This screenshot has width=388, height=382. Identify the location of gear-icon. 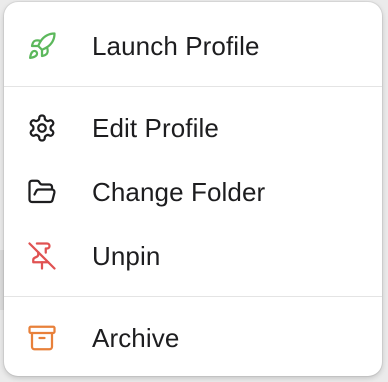
(42, 128).